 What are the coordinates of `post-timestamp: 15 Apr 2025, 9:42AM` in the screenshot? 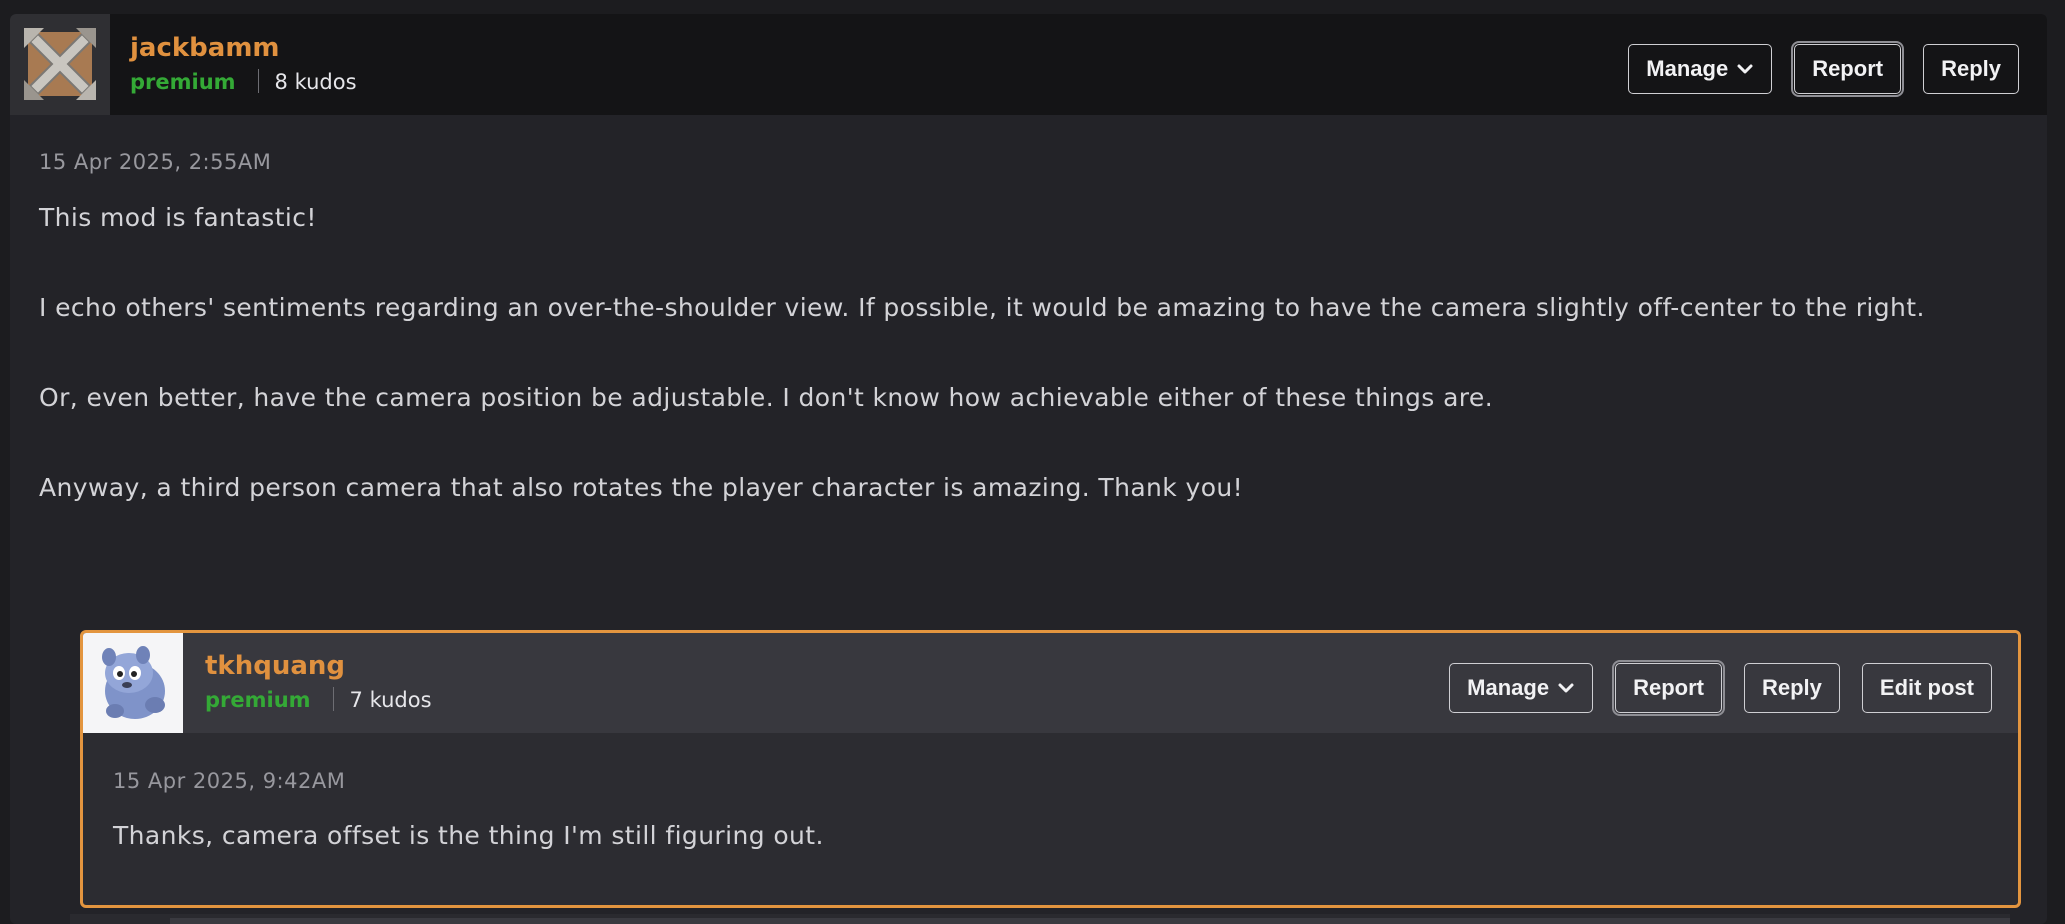 It's located at (229, 781).